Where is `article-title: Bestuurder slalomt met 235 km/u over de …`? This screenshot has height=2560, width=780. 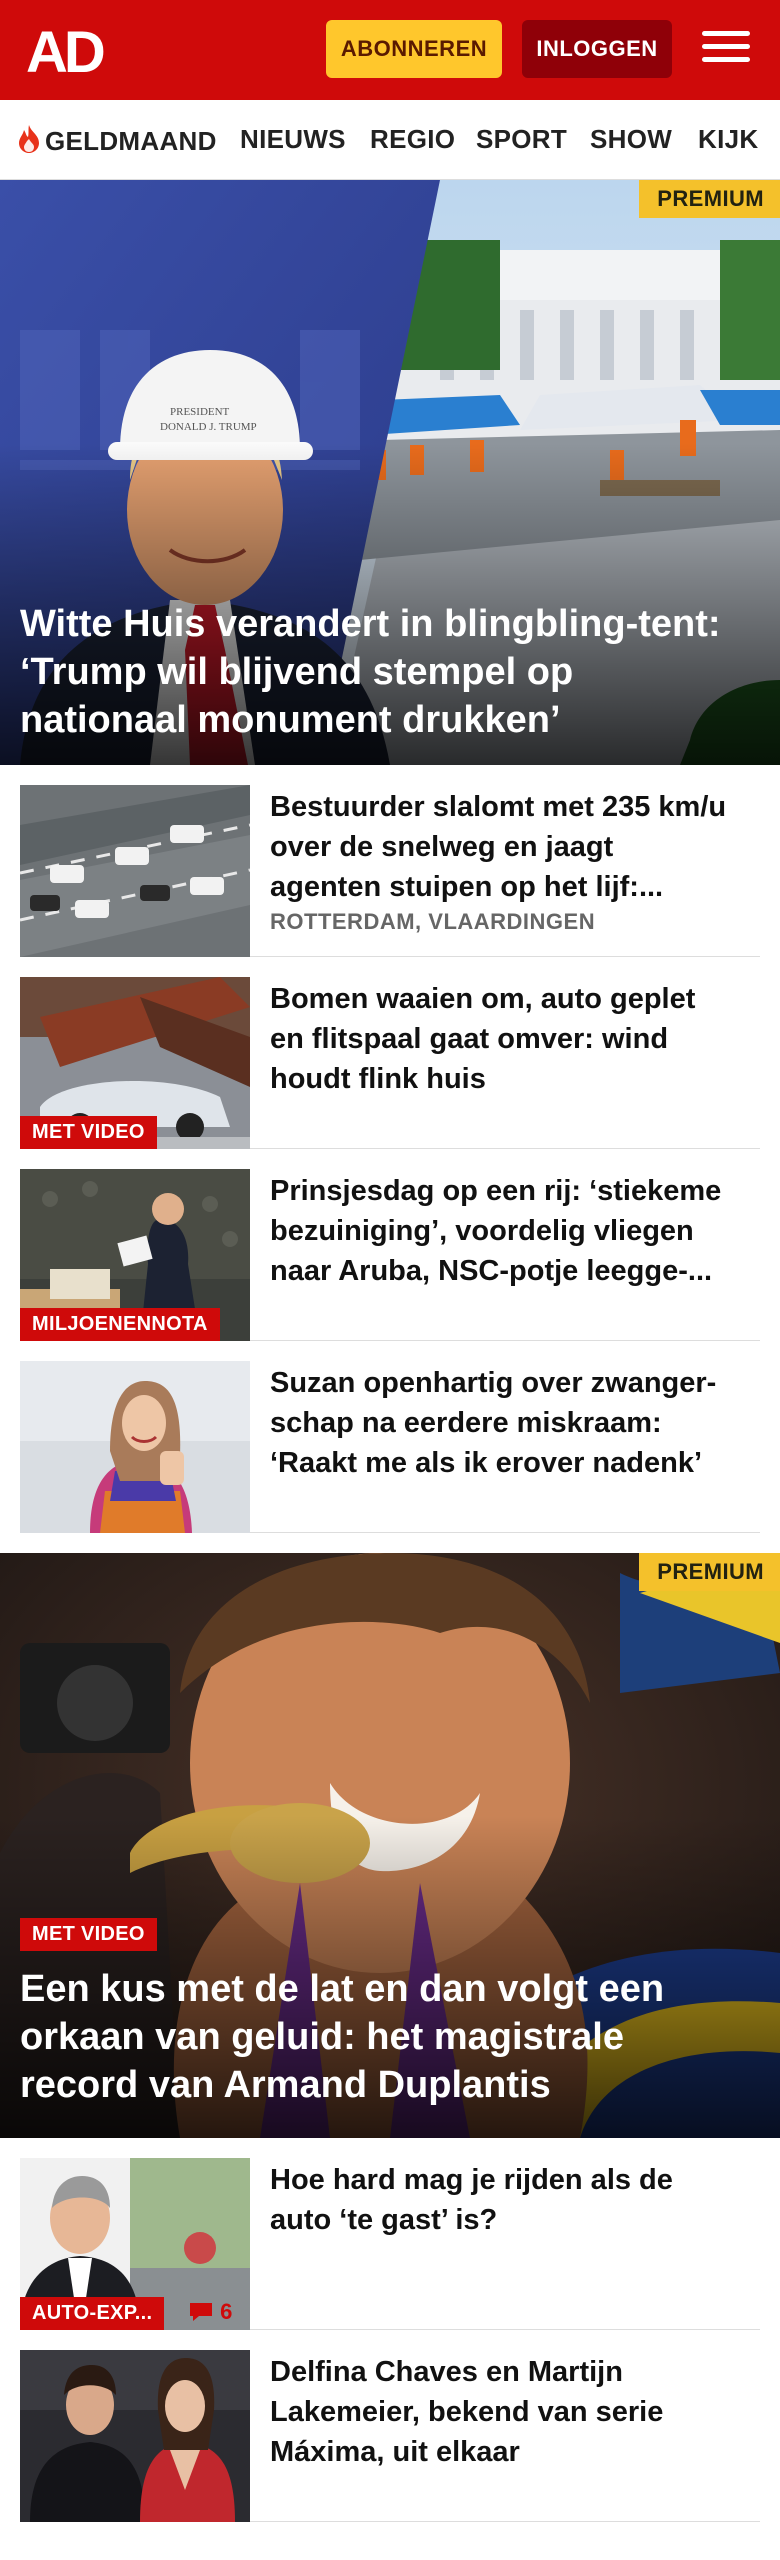
article-title: Bestuurder slalomt met 235 km/u over de … is located at coordinates (500, 847).